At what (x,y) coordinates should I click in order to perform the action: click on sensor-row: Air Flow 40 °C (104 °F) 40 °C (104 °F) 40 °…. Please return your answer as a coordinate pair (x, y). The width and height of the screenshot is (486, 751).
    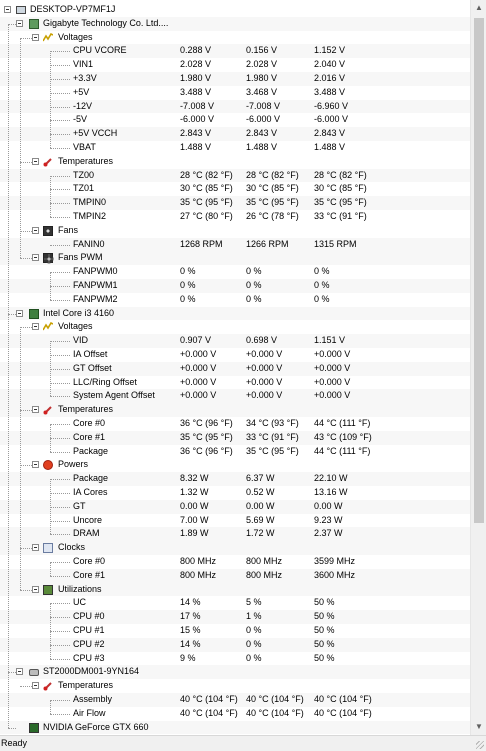
    Looking at the image, I should click on (235, 714).